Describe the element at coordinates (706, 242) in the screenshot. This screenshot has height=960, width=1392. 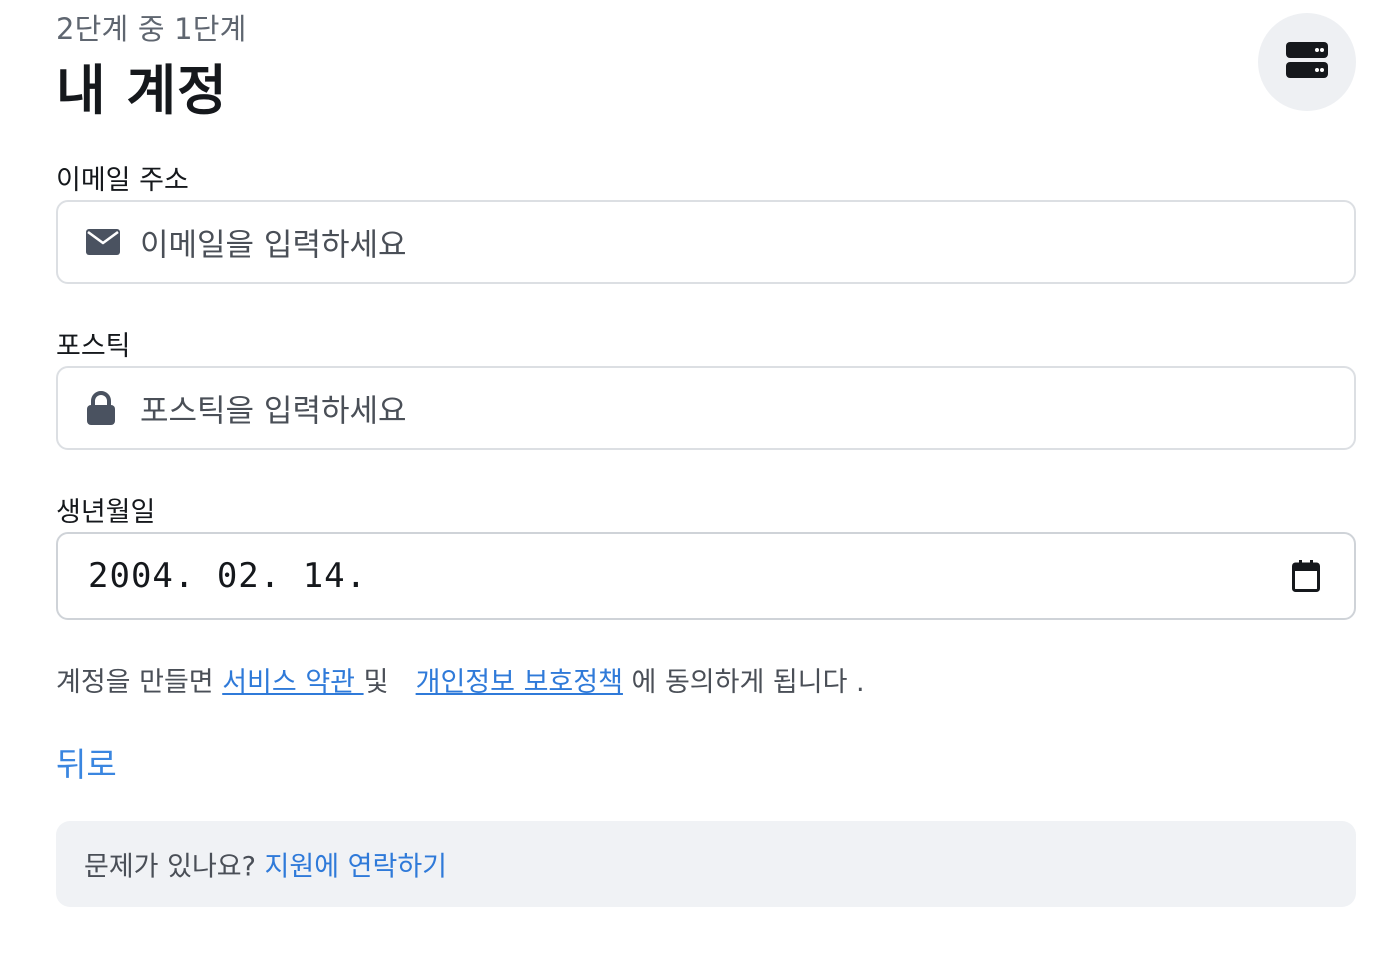
I see `email-field: 이메일을 입력하세요` at that location.